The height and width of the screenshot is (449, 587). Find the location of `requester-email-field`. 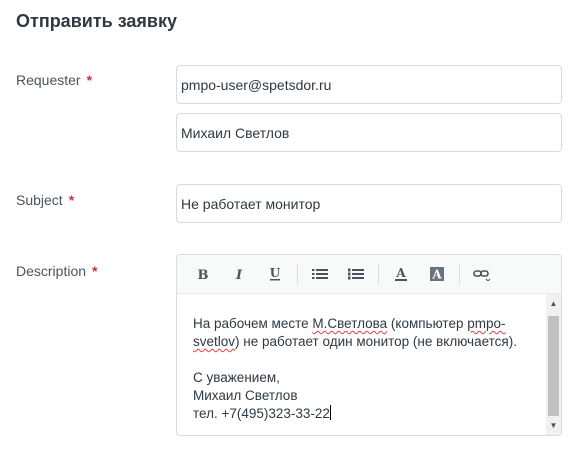

requester-email-field is located at coordinates (369, 84).